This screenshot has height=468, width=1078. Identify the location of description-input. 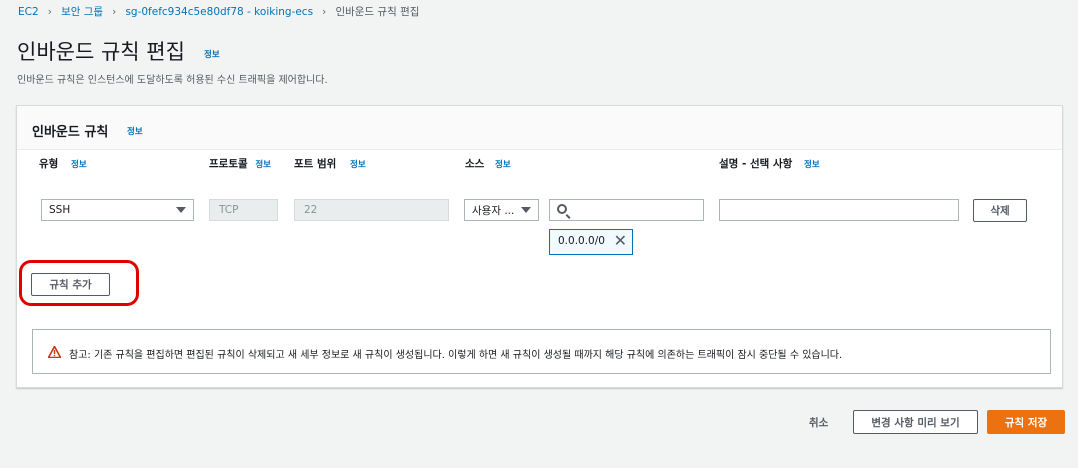
(839, 210).